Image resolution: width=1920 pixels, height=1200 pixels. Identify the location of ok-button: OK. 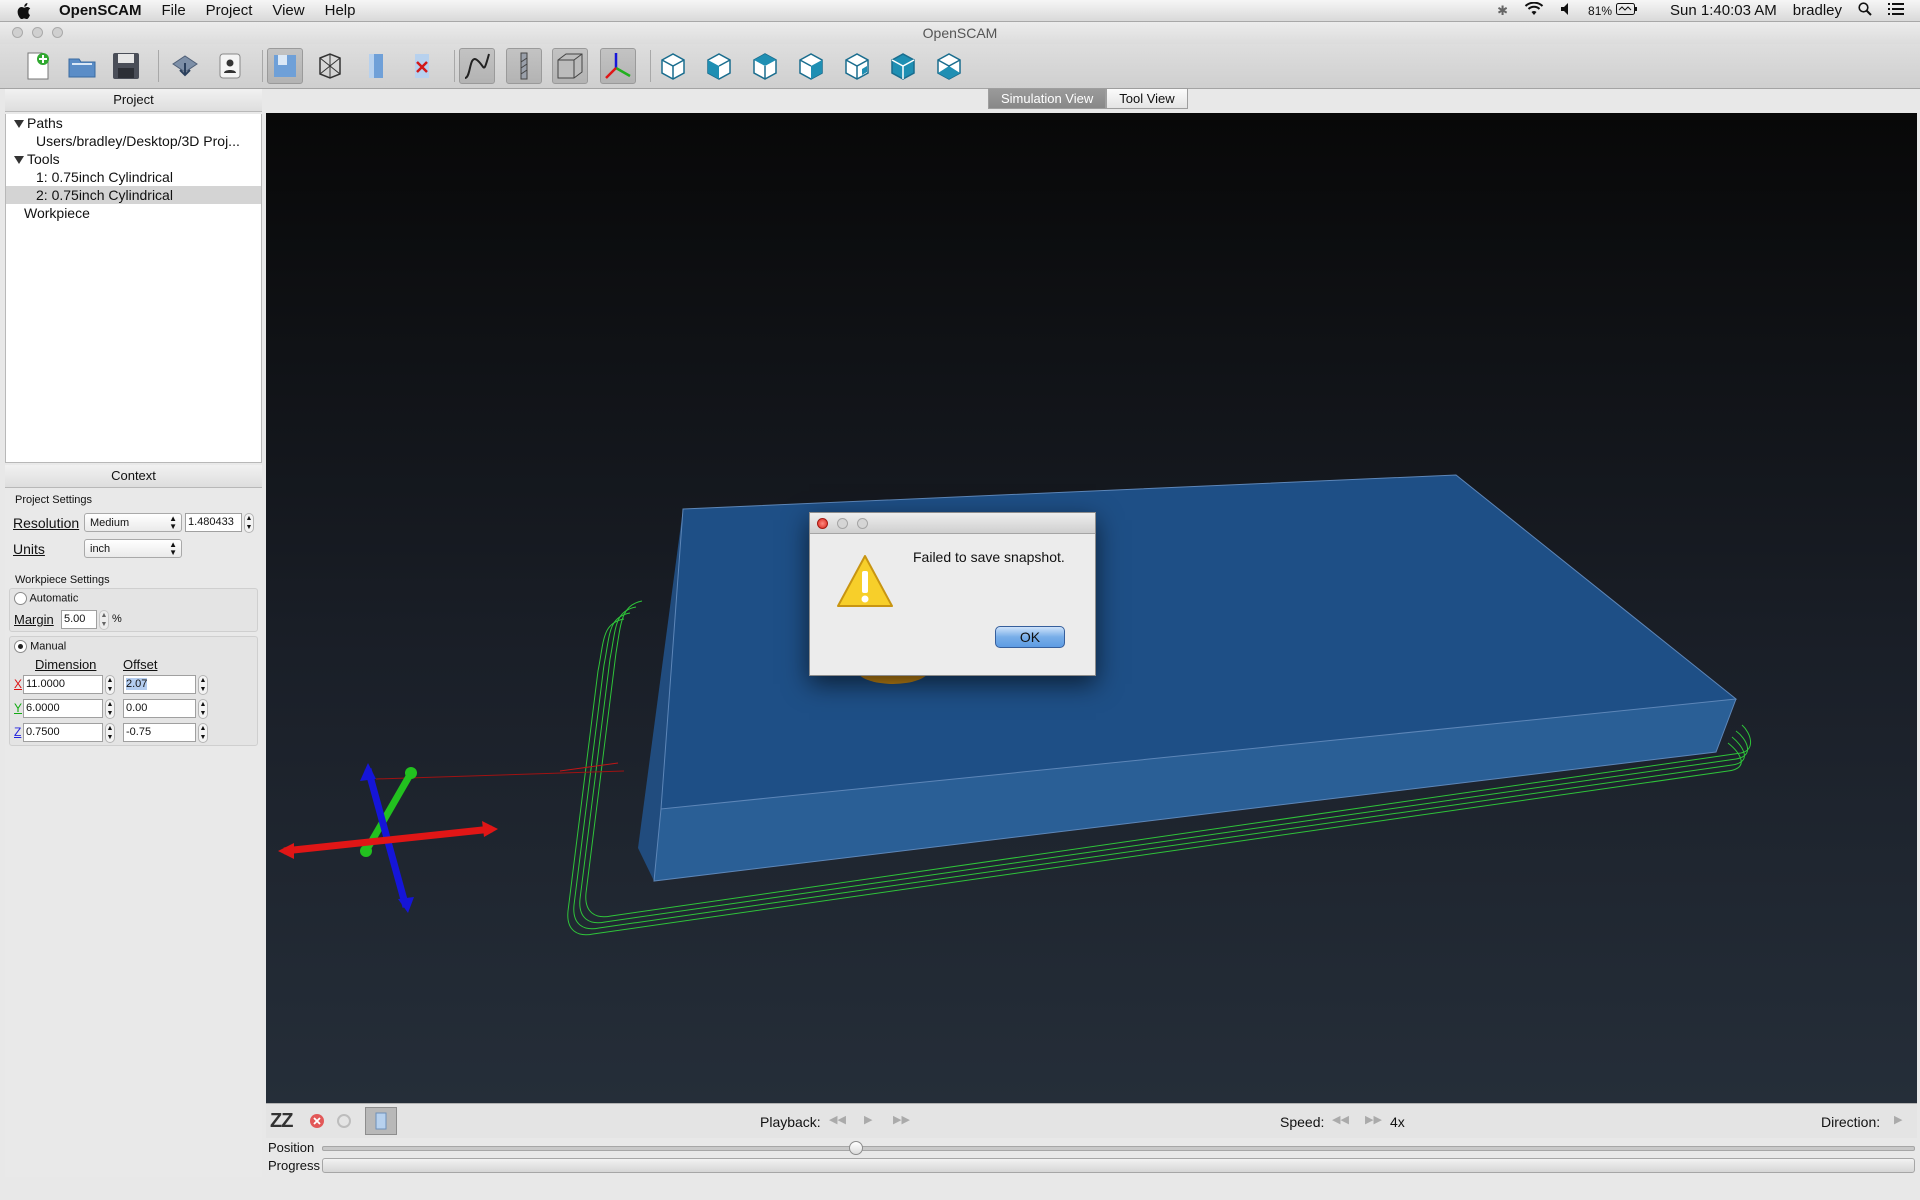
(1030, 637).